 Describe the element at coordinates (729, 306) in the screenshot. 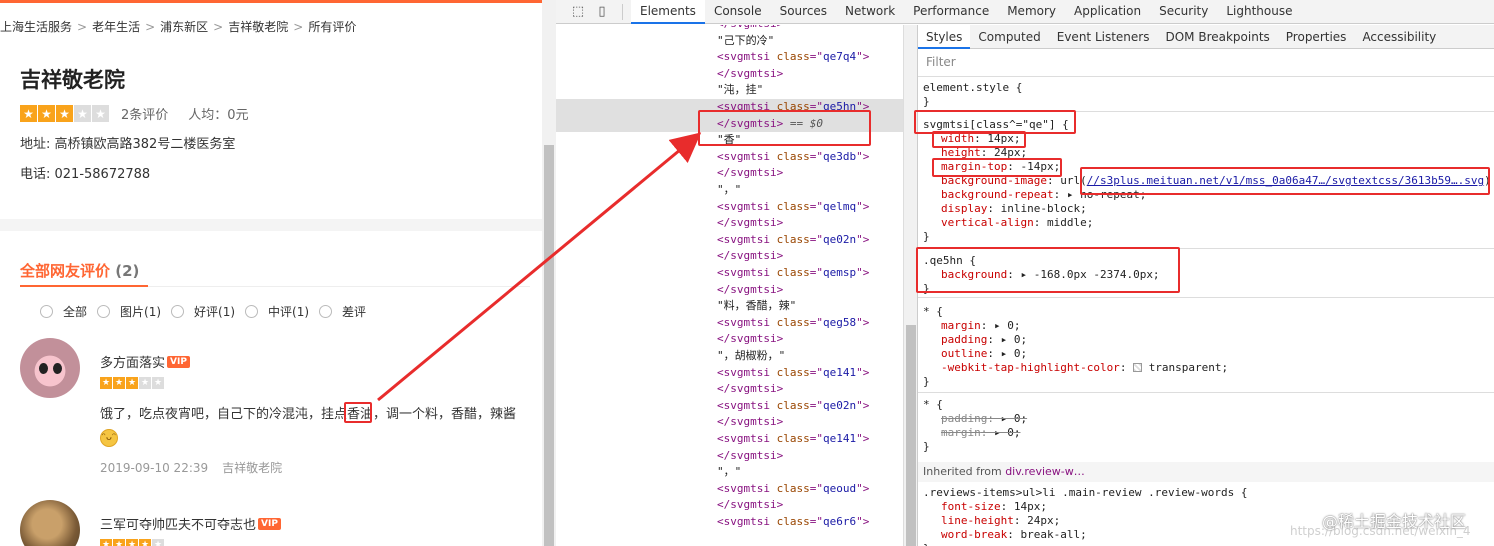

I see `dom-node-line: "料，香醋，辣"` at that location.